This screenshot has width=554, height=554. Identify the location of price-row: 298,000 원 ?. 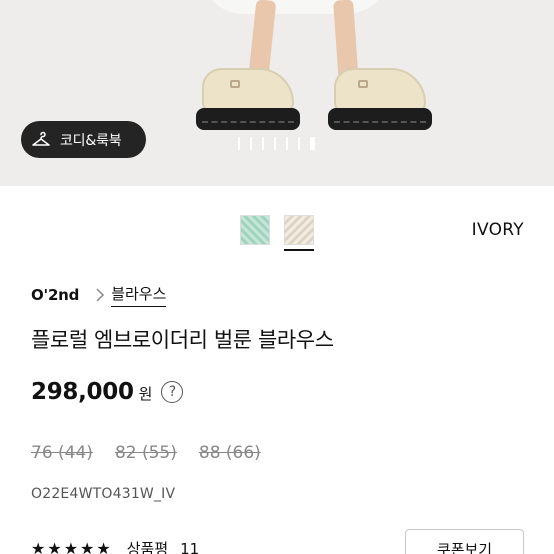
(107, 392).